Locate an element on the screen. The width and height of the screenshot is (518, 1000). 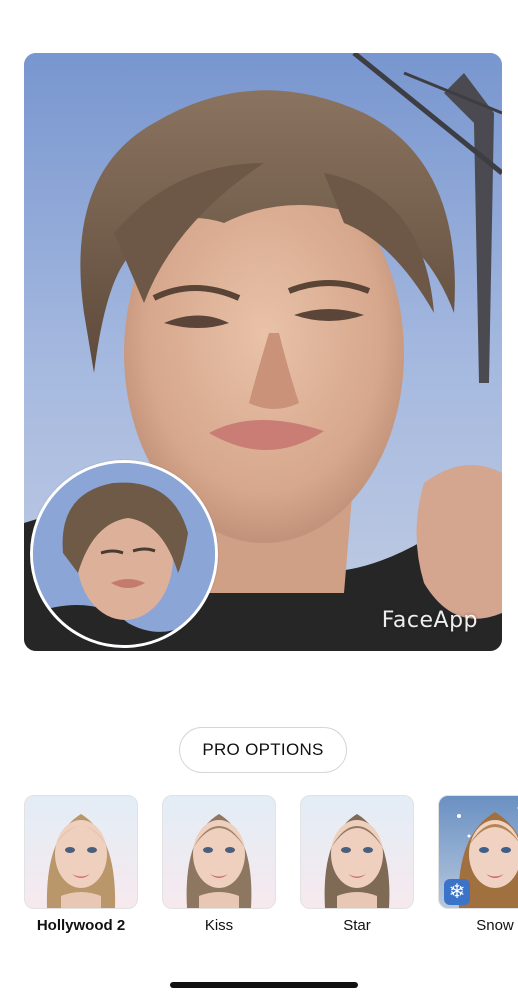
original-face-illustration is located at coordinates (124, 554).